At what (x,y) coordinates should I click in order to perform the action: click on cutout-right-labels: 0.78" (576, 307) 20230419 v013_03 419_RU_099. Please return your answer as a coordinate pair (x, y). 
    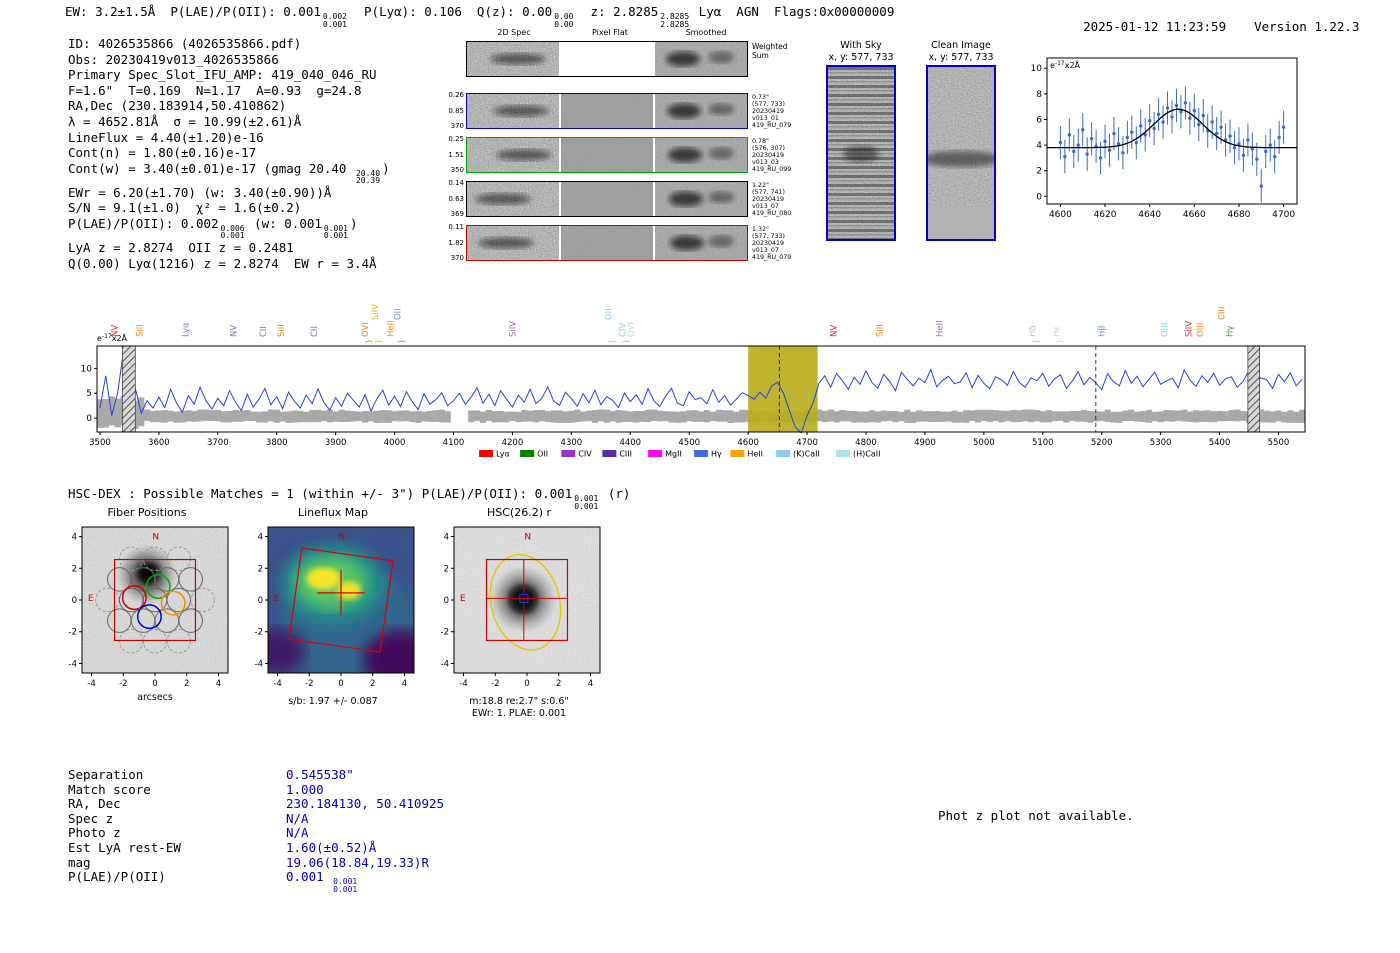
    Looking at the image, I should click on (772, 155).